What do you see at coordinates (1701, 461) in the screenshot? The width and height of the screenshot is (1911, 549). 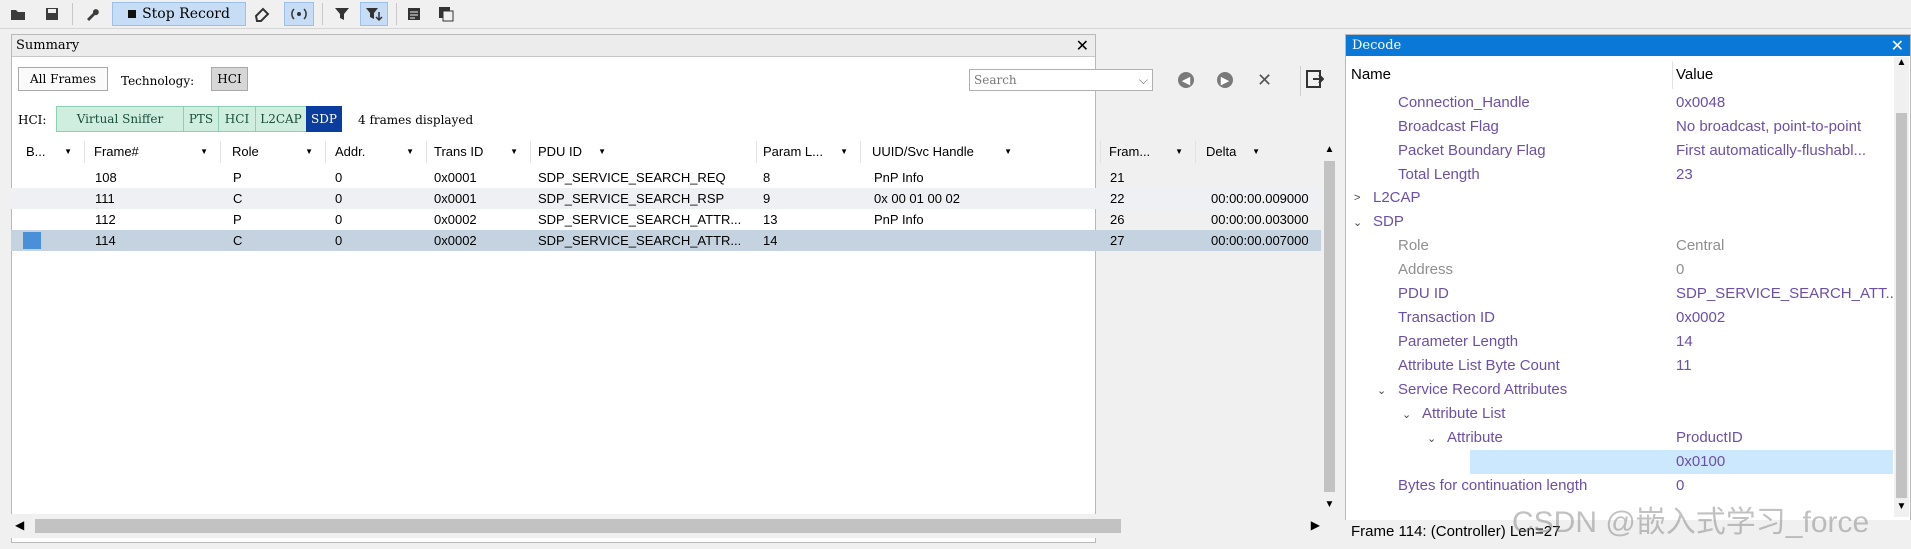 I see `decode-item-value: 0x0100` at bounding box center [1701, 461].